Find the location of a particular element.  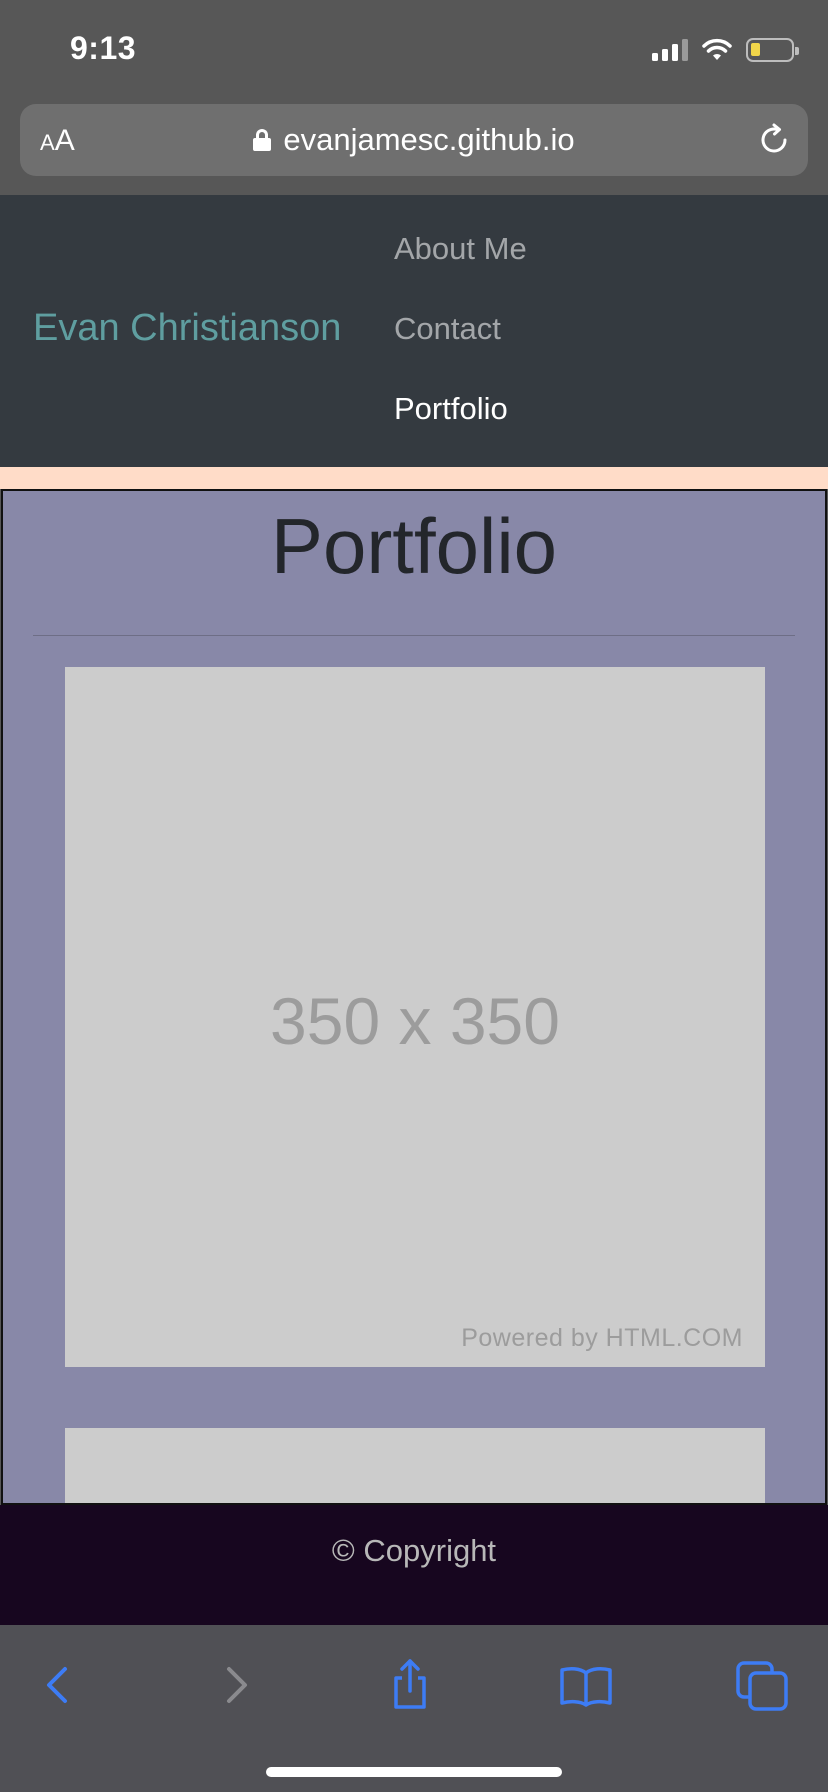

site-footer: © Copyright is located at coordinates (414, 1565).